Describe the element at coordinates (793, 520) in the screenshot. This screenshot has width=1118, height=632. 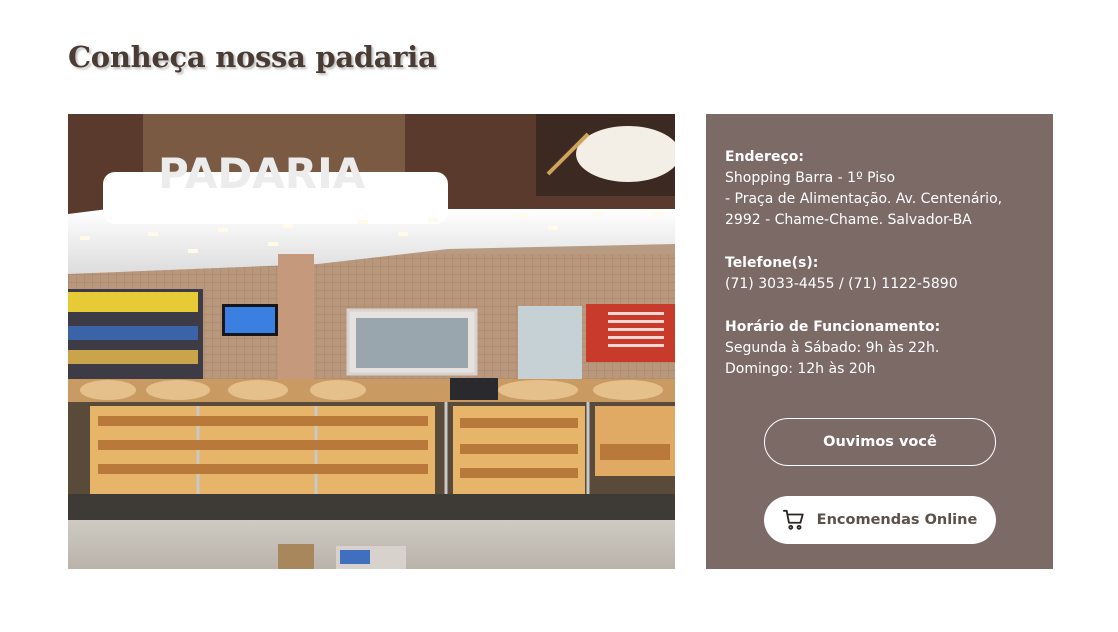
I see `cart-icon` at that location.